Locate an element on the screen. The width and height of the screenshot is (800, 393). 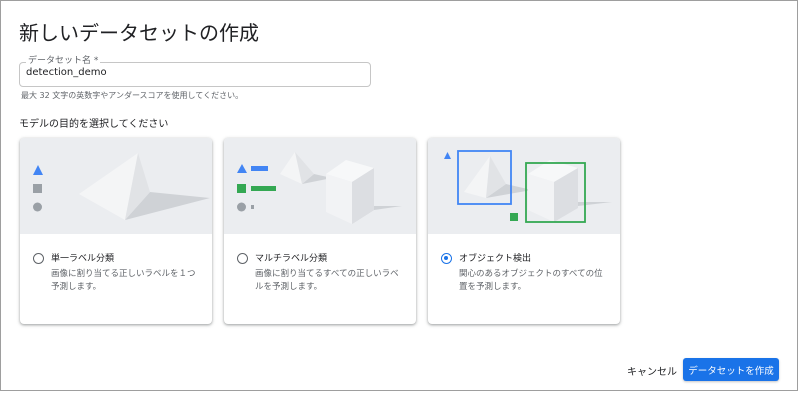
multi-label-title: マルチラベル分類 is located at coordinates (291, 259).